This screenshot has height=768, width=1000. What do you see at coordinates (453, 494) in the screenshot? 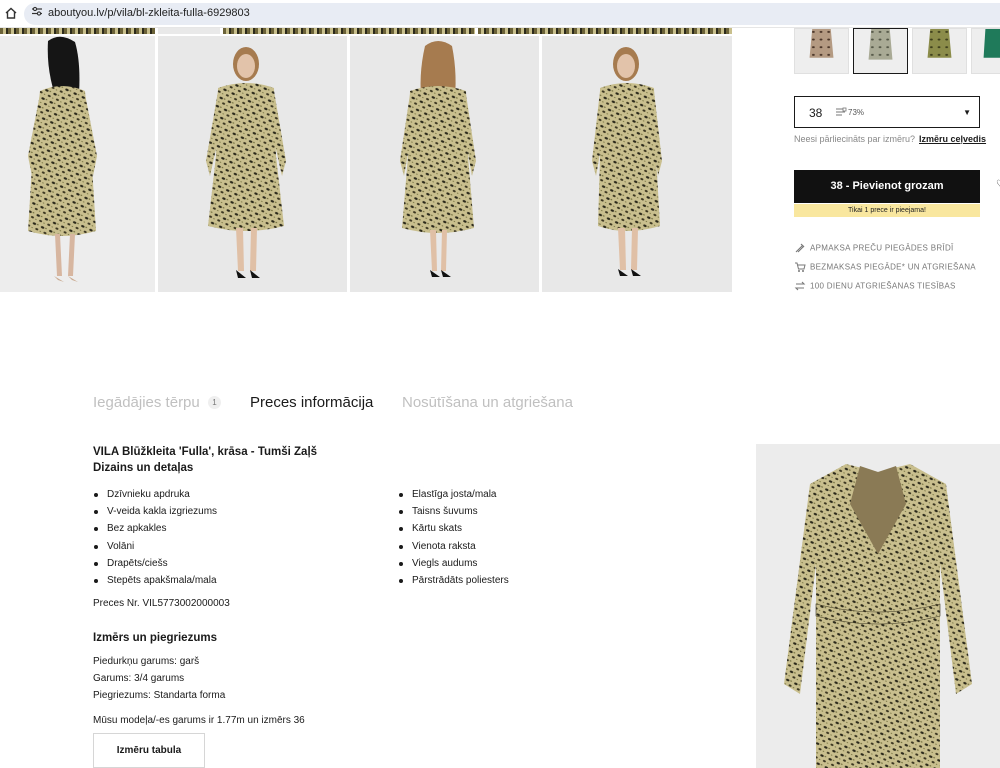
I see `feature-item: Elastīga josta/mala` at bounding box center [453, 494].